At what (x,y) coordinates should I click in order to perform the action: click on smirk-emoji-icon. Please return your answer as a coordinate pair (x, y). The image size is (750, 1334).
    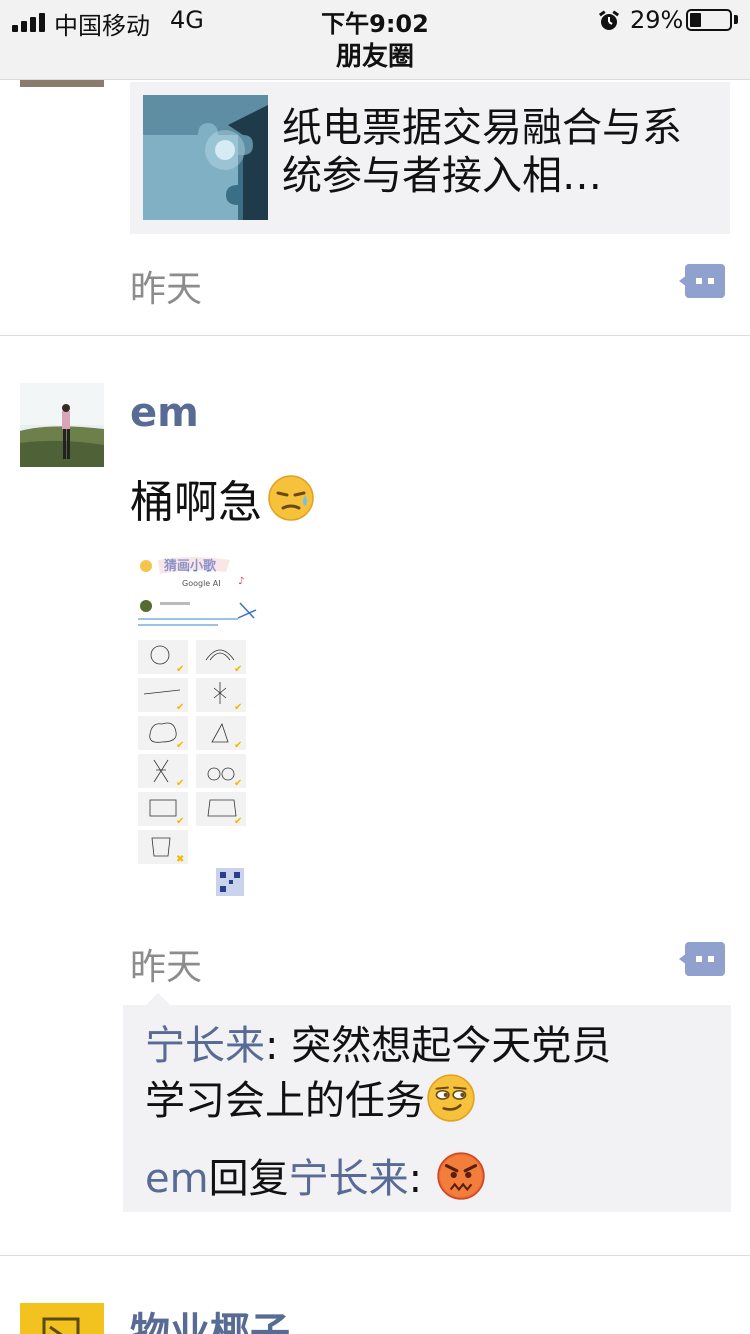
    Looking at the image, I should click on (451, 1098).